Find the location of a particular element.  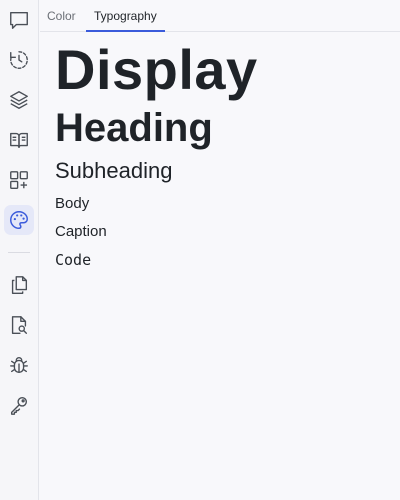

add-component-button is located at coordinates (19, 180).